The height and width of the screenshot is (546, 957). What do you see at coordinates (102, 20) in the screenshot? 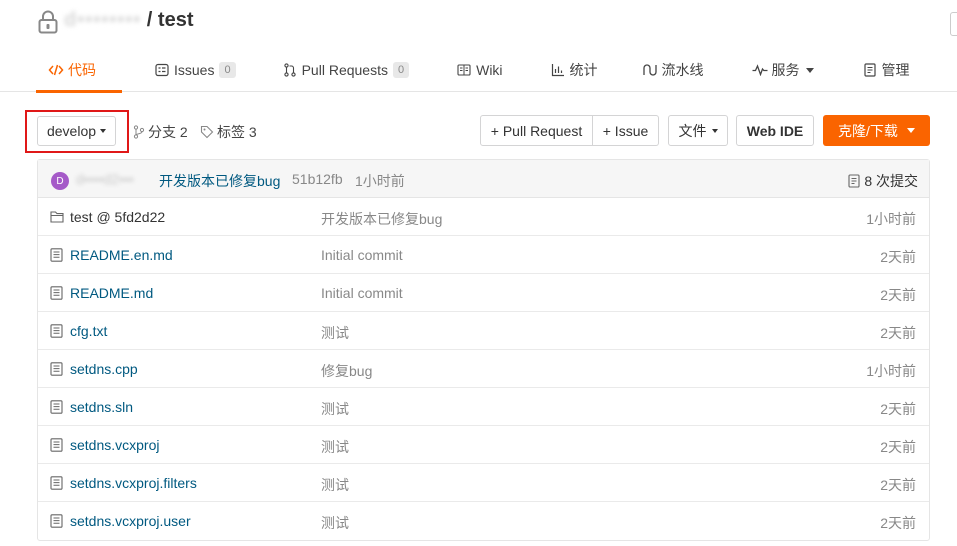
I see `repo-owner: d••••••••` at bounding box center [102, 20].